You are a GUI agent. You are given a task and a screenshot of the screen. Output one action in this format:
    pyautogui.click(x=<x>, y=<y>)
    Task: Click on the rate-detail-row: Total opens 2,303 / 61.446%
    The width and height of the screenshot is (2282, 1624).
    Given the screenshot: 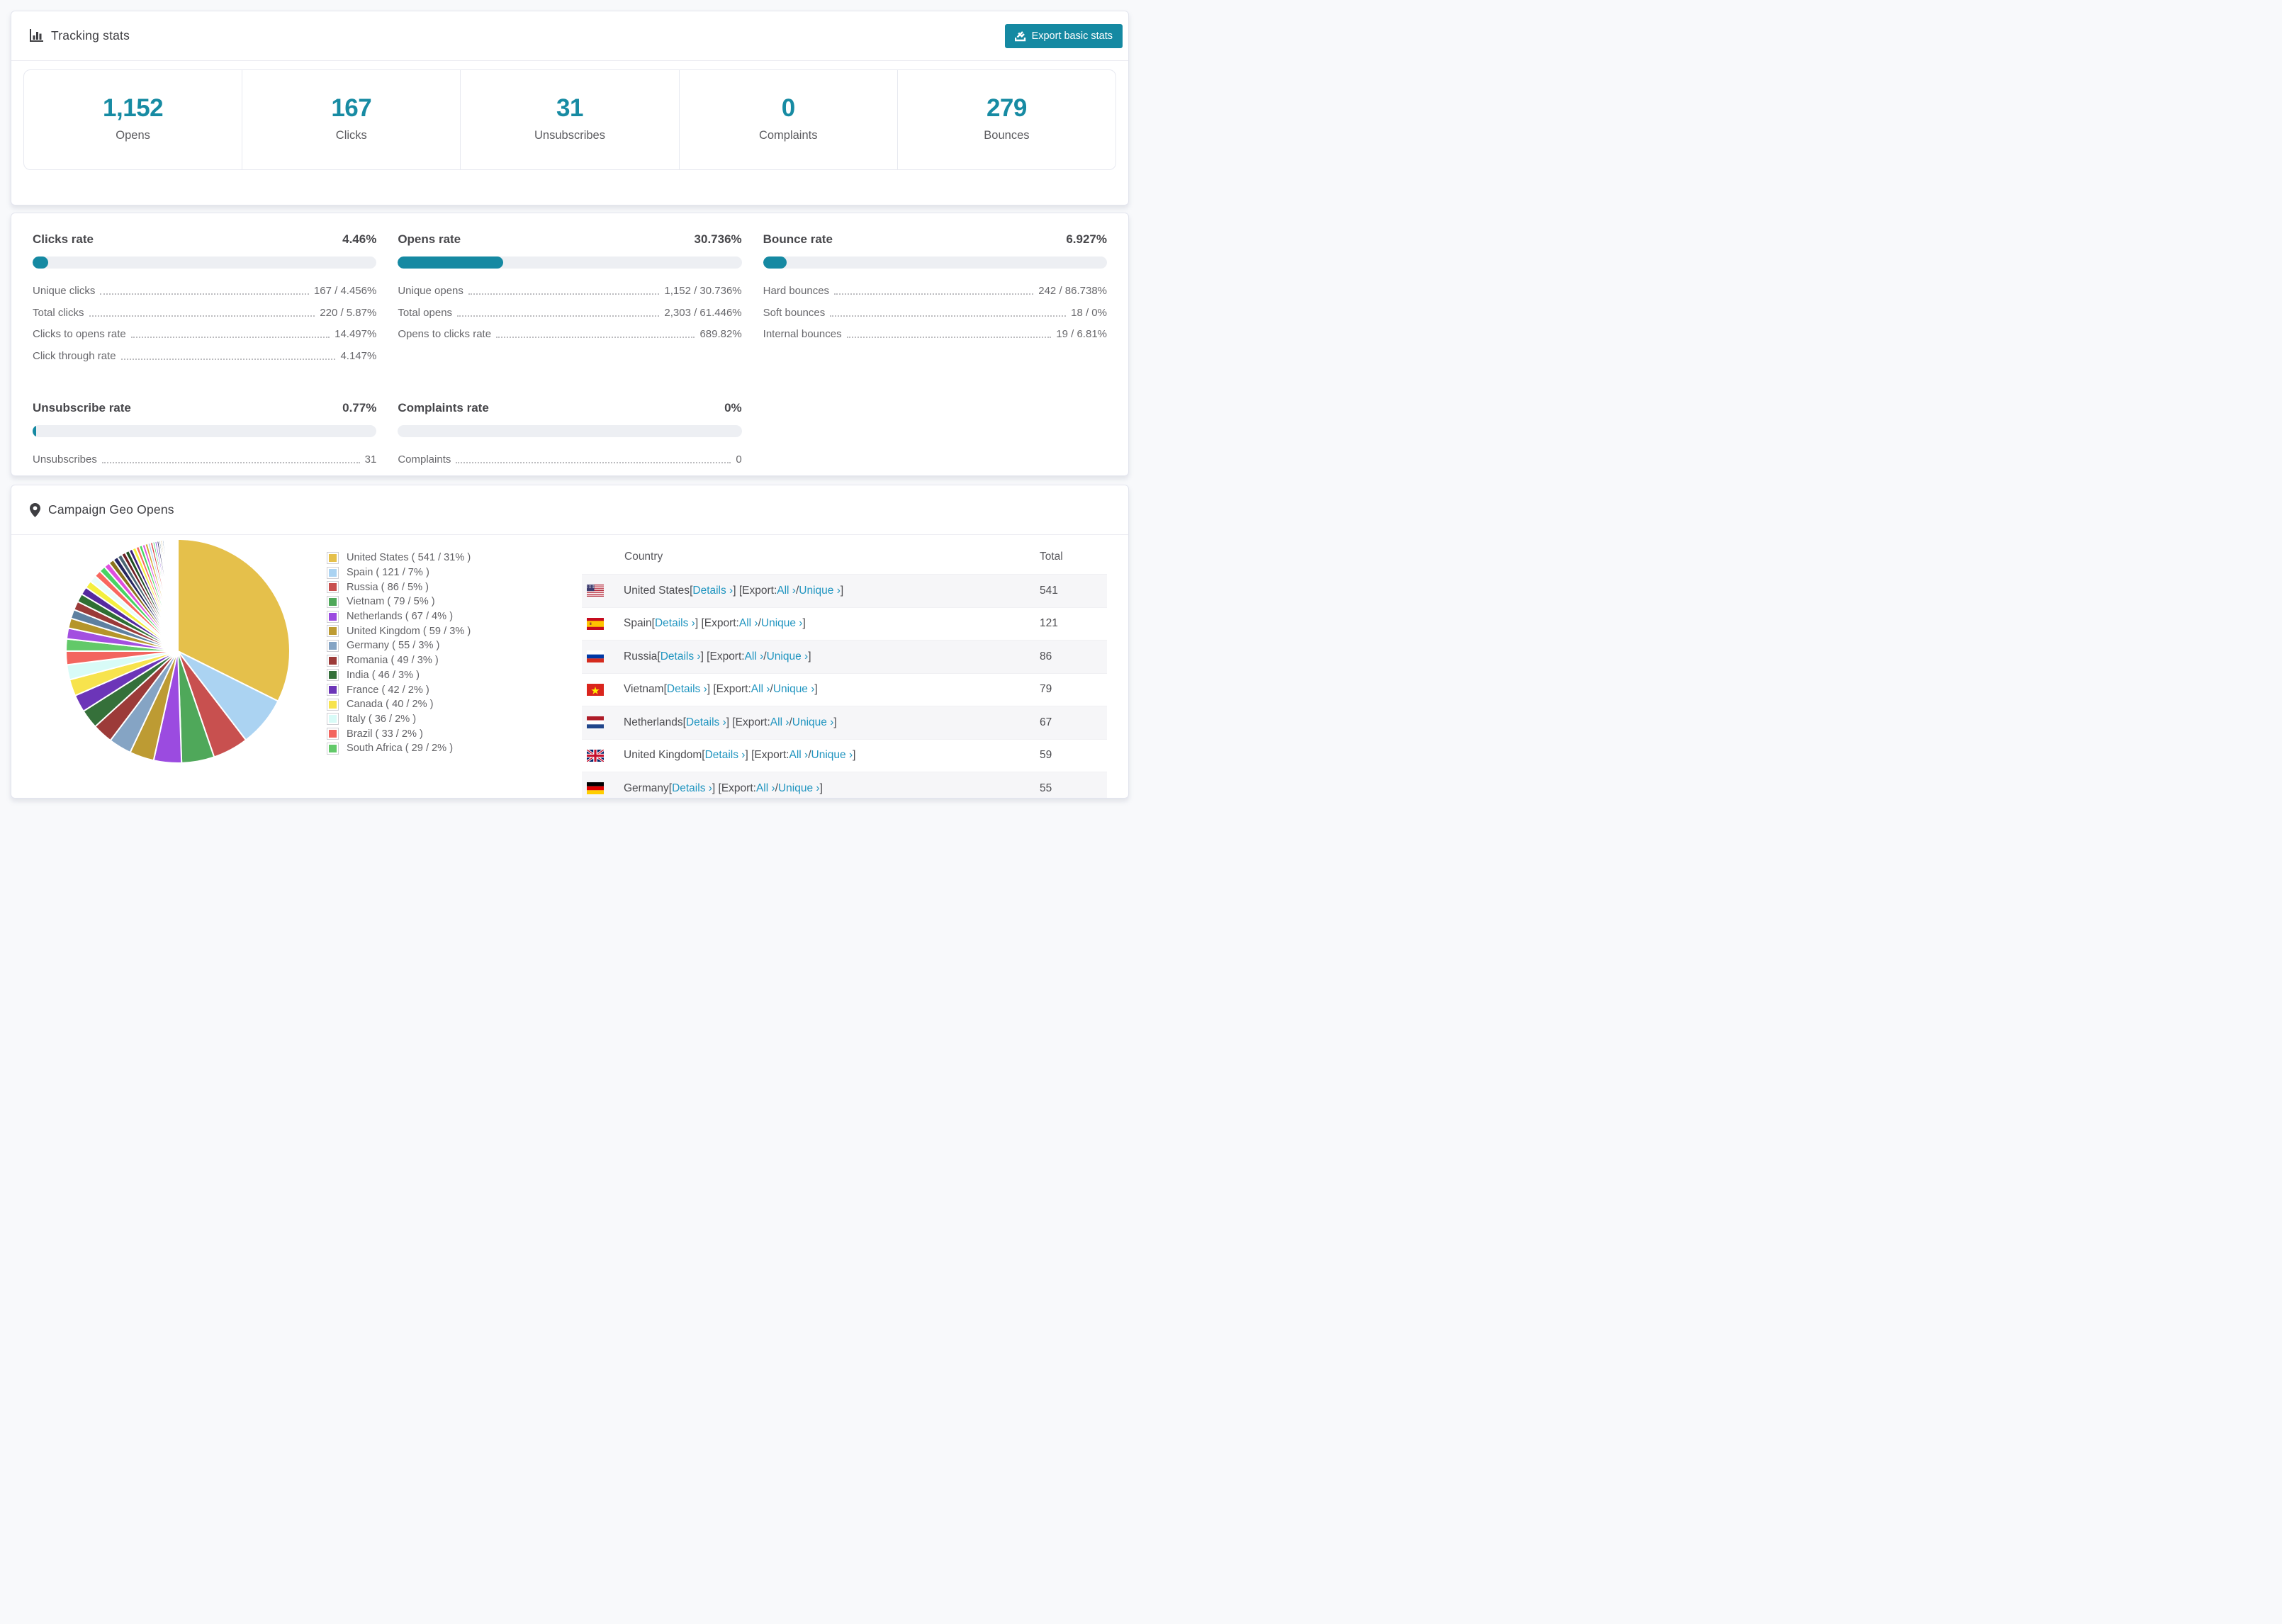 What is the action you would take?
    pyautogui.click(x=570, y=313)
    